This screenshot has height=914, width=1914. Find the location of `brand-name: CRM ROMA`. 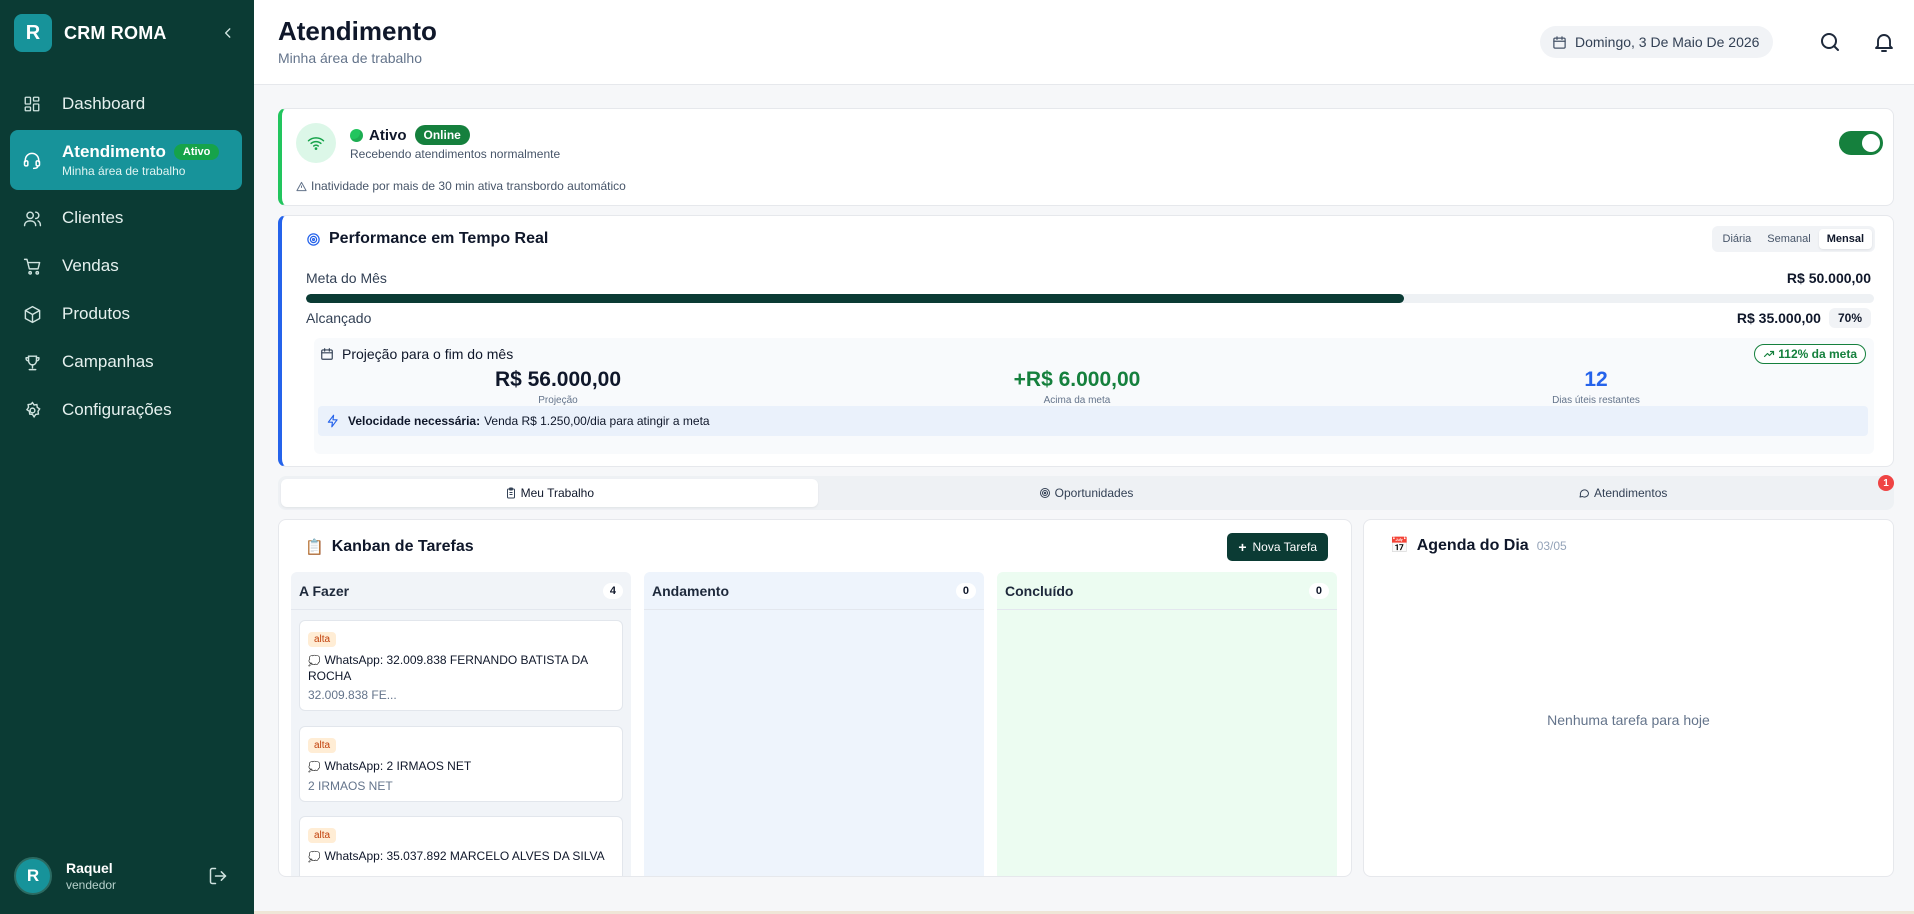

brand-name: CRM ROMA is located at coordinates (115, 32).